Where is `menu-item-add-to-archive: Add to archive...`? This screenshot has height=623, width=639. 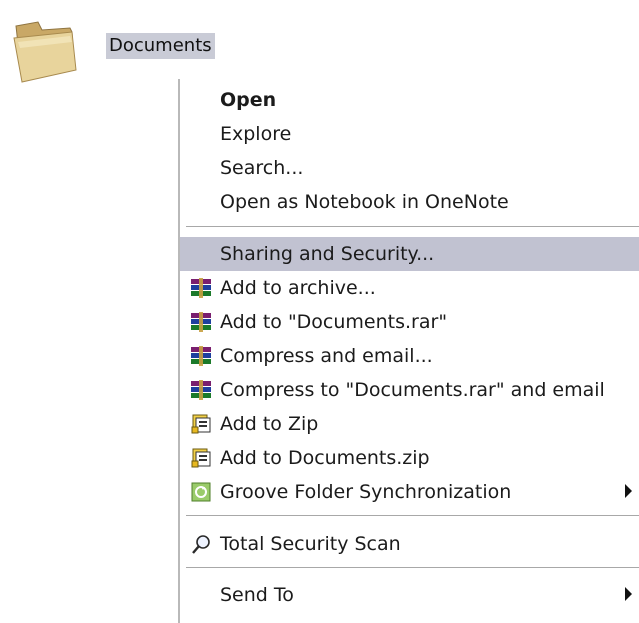 menu-item-add-to-archive: Add to archive... is located at coordinates (409, 288).